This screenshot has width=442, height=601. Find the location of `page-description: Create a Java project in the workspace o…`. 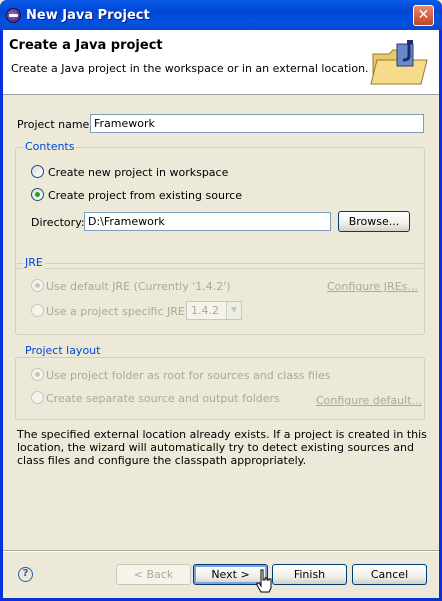

page-description: Create a Java project in the workspace o… is located at coordinates (190, 68).